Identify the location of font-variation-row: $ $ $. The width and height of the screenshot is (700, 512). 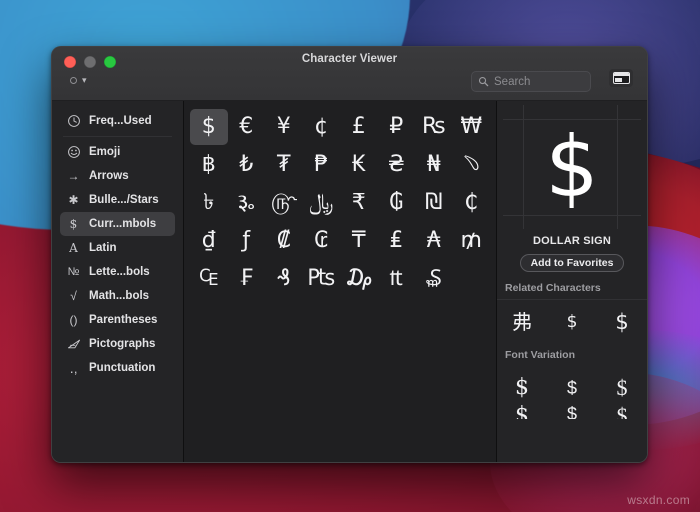
(572, 385).